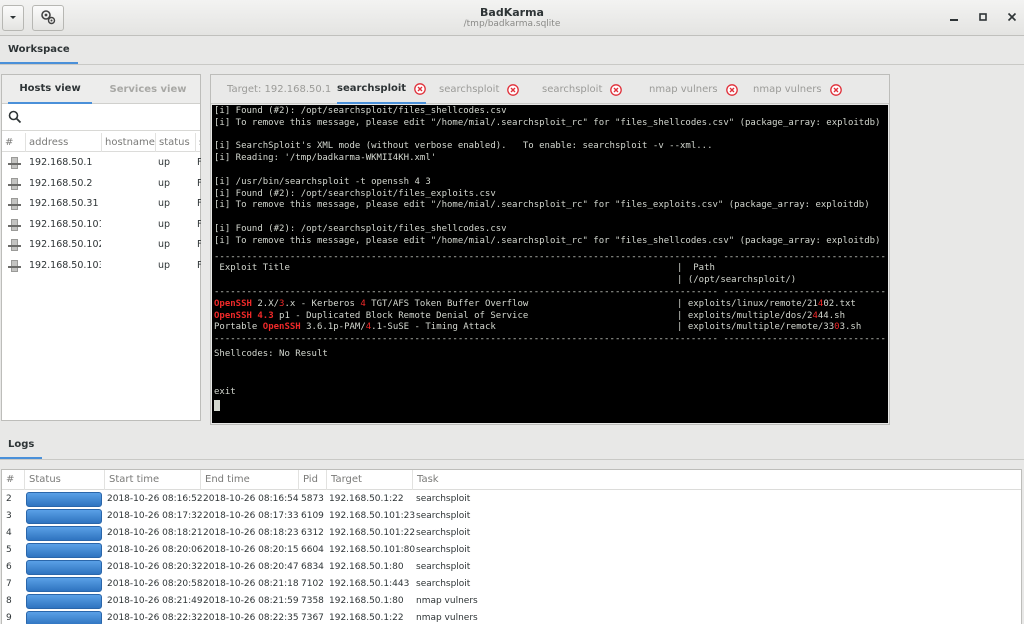 The height and width of the screenshot is (624, 1024). Describe the element at coordinates (175, 142) in the screenshot. I see `col-status: status` at that location.